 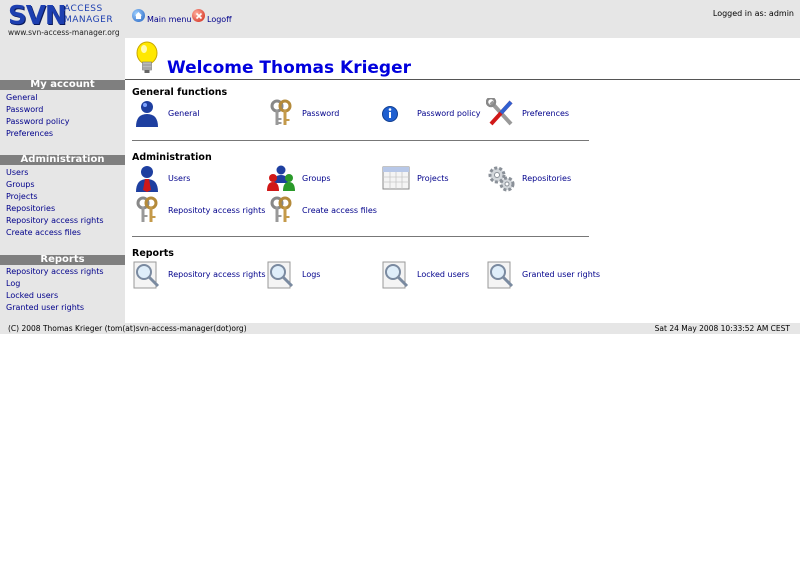 What do you see at coordinates (43, 233) in the screenshot?
I see `sidebar-item-create-access-files: Create access files` at bounding box center [43, 233].